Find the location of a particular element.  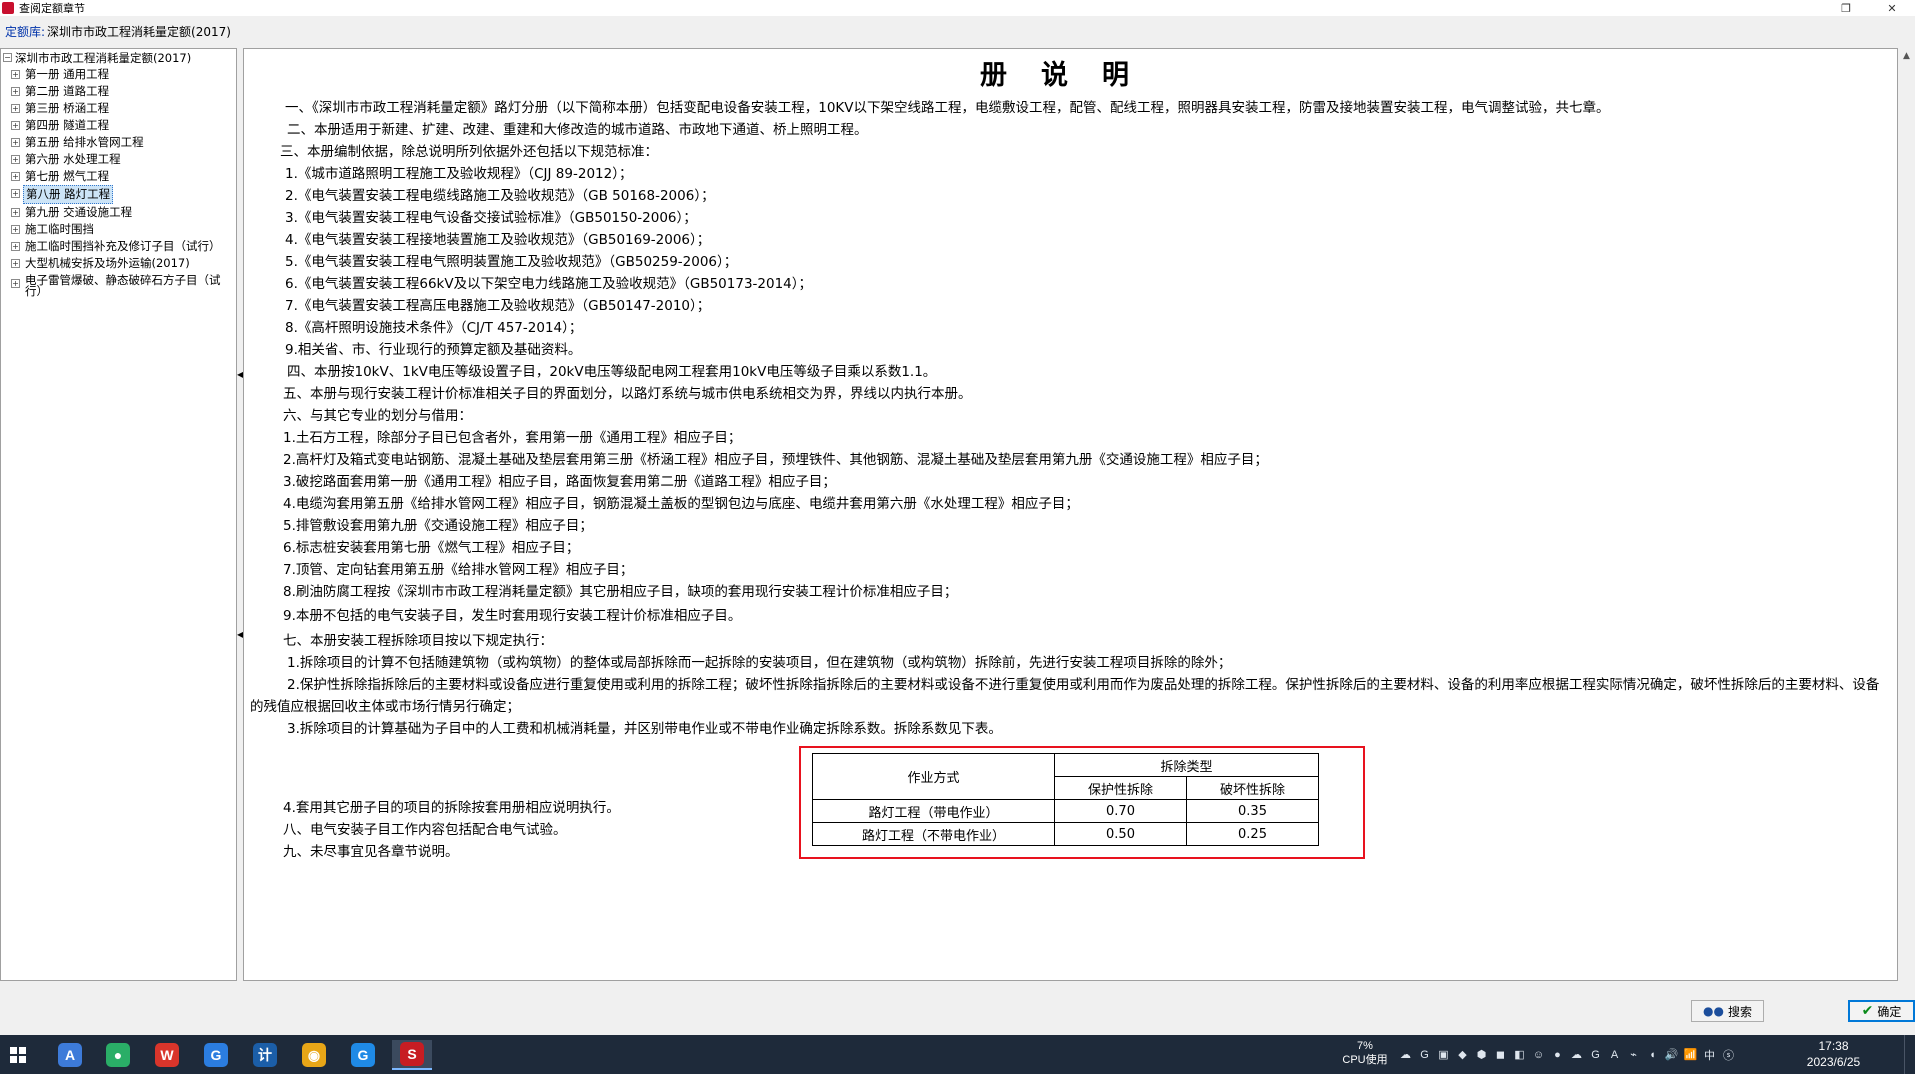

tree-root: − 深圳市市政工程消耗量定额(2017) is located at coordinates (118, 57).